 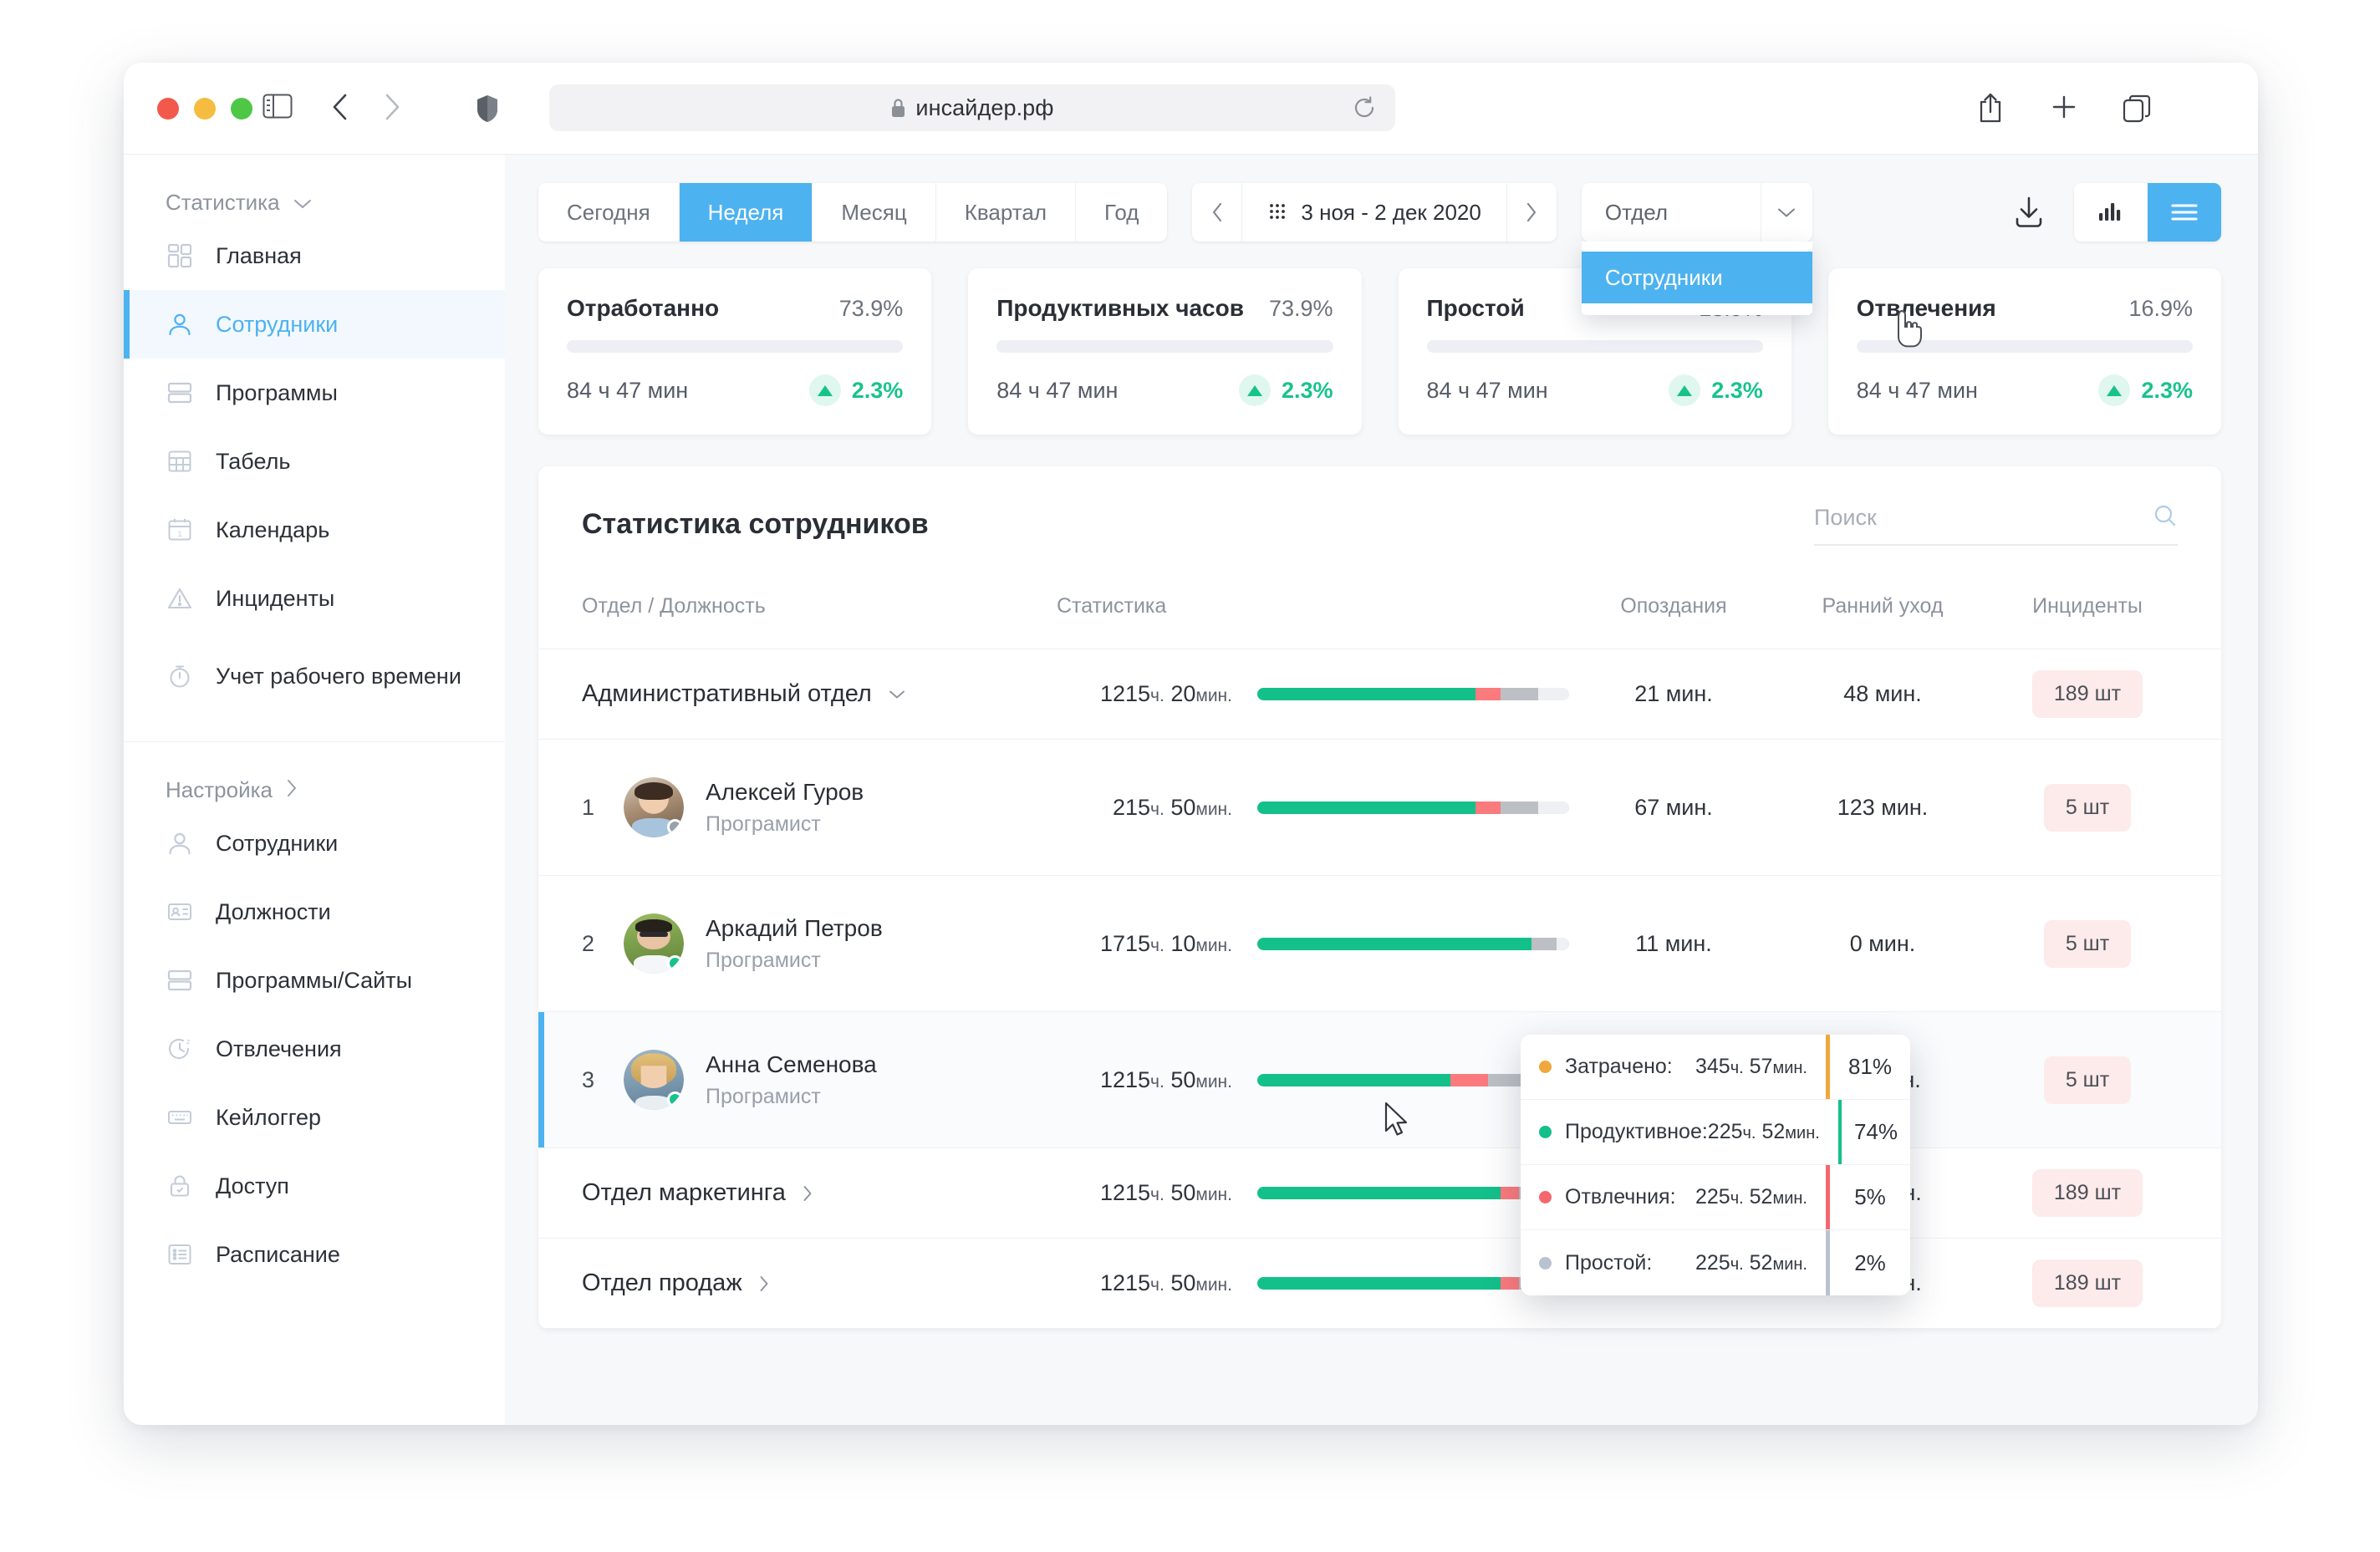 I want to click on kpi-delta: 2.3%, so click(x=855, y=390).